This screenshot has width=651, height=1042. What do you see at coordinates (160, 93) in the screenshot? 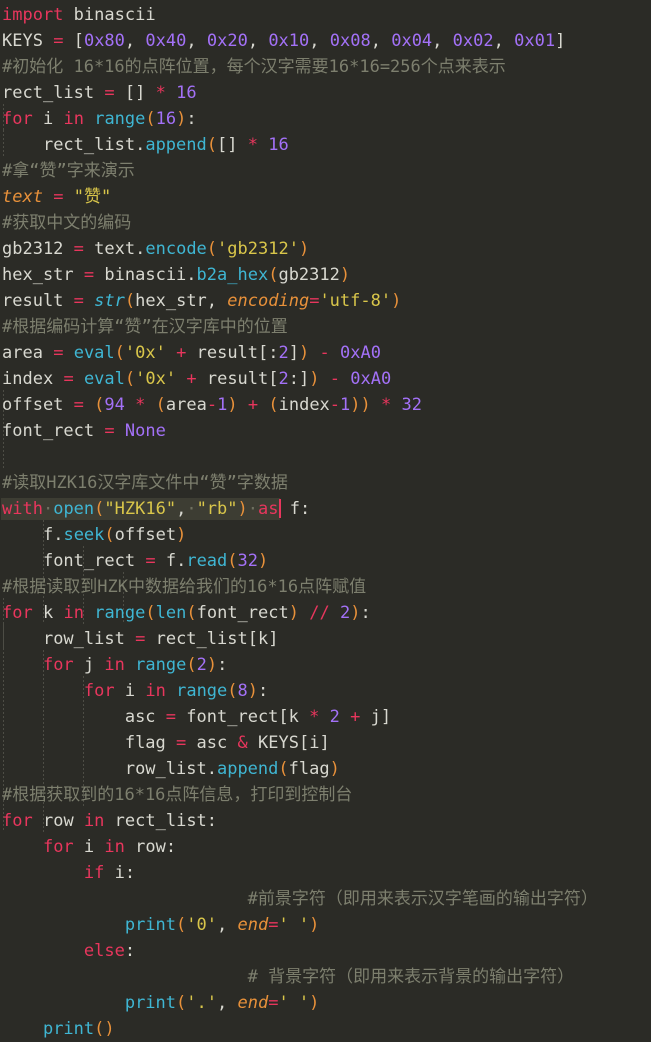
I see `token-operator: *` at bounding box center [160, 93].